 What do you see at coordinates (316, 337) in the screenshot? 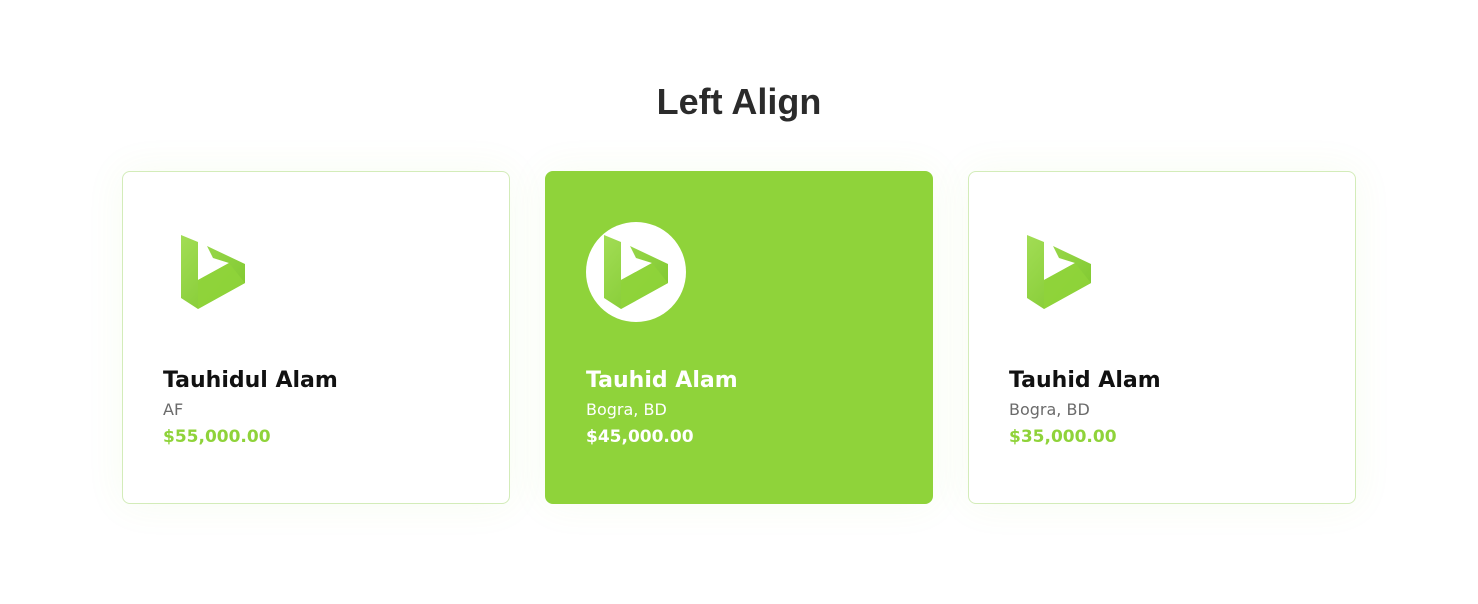
I see `profile-card: Tauhidul Alam AF $55,000.00` at bounding box center [316, 337].